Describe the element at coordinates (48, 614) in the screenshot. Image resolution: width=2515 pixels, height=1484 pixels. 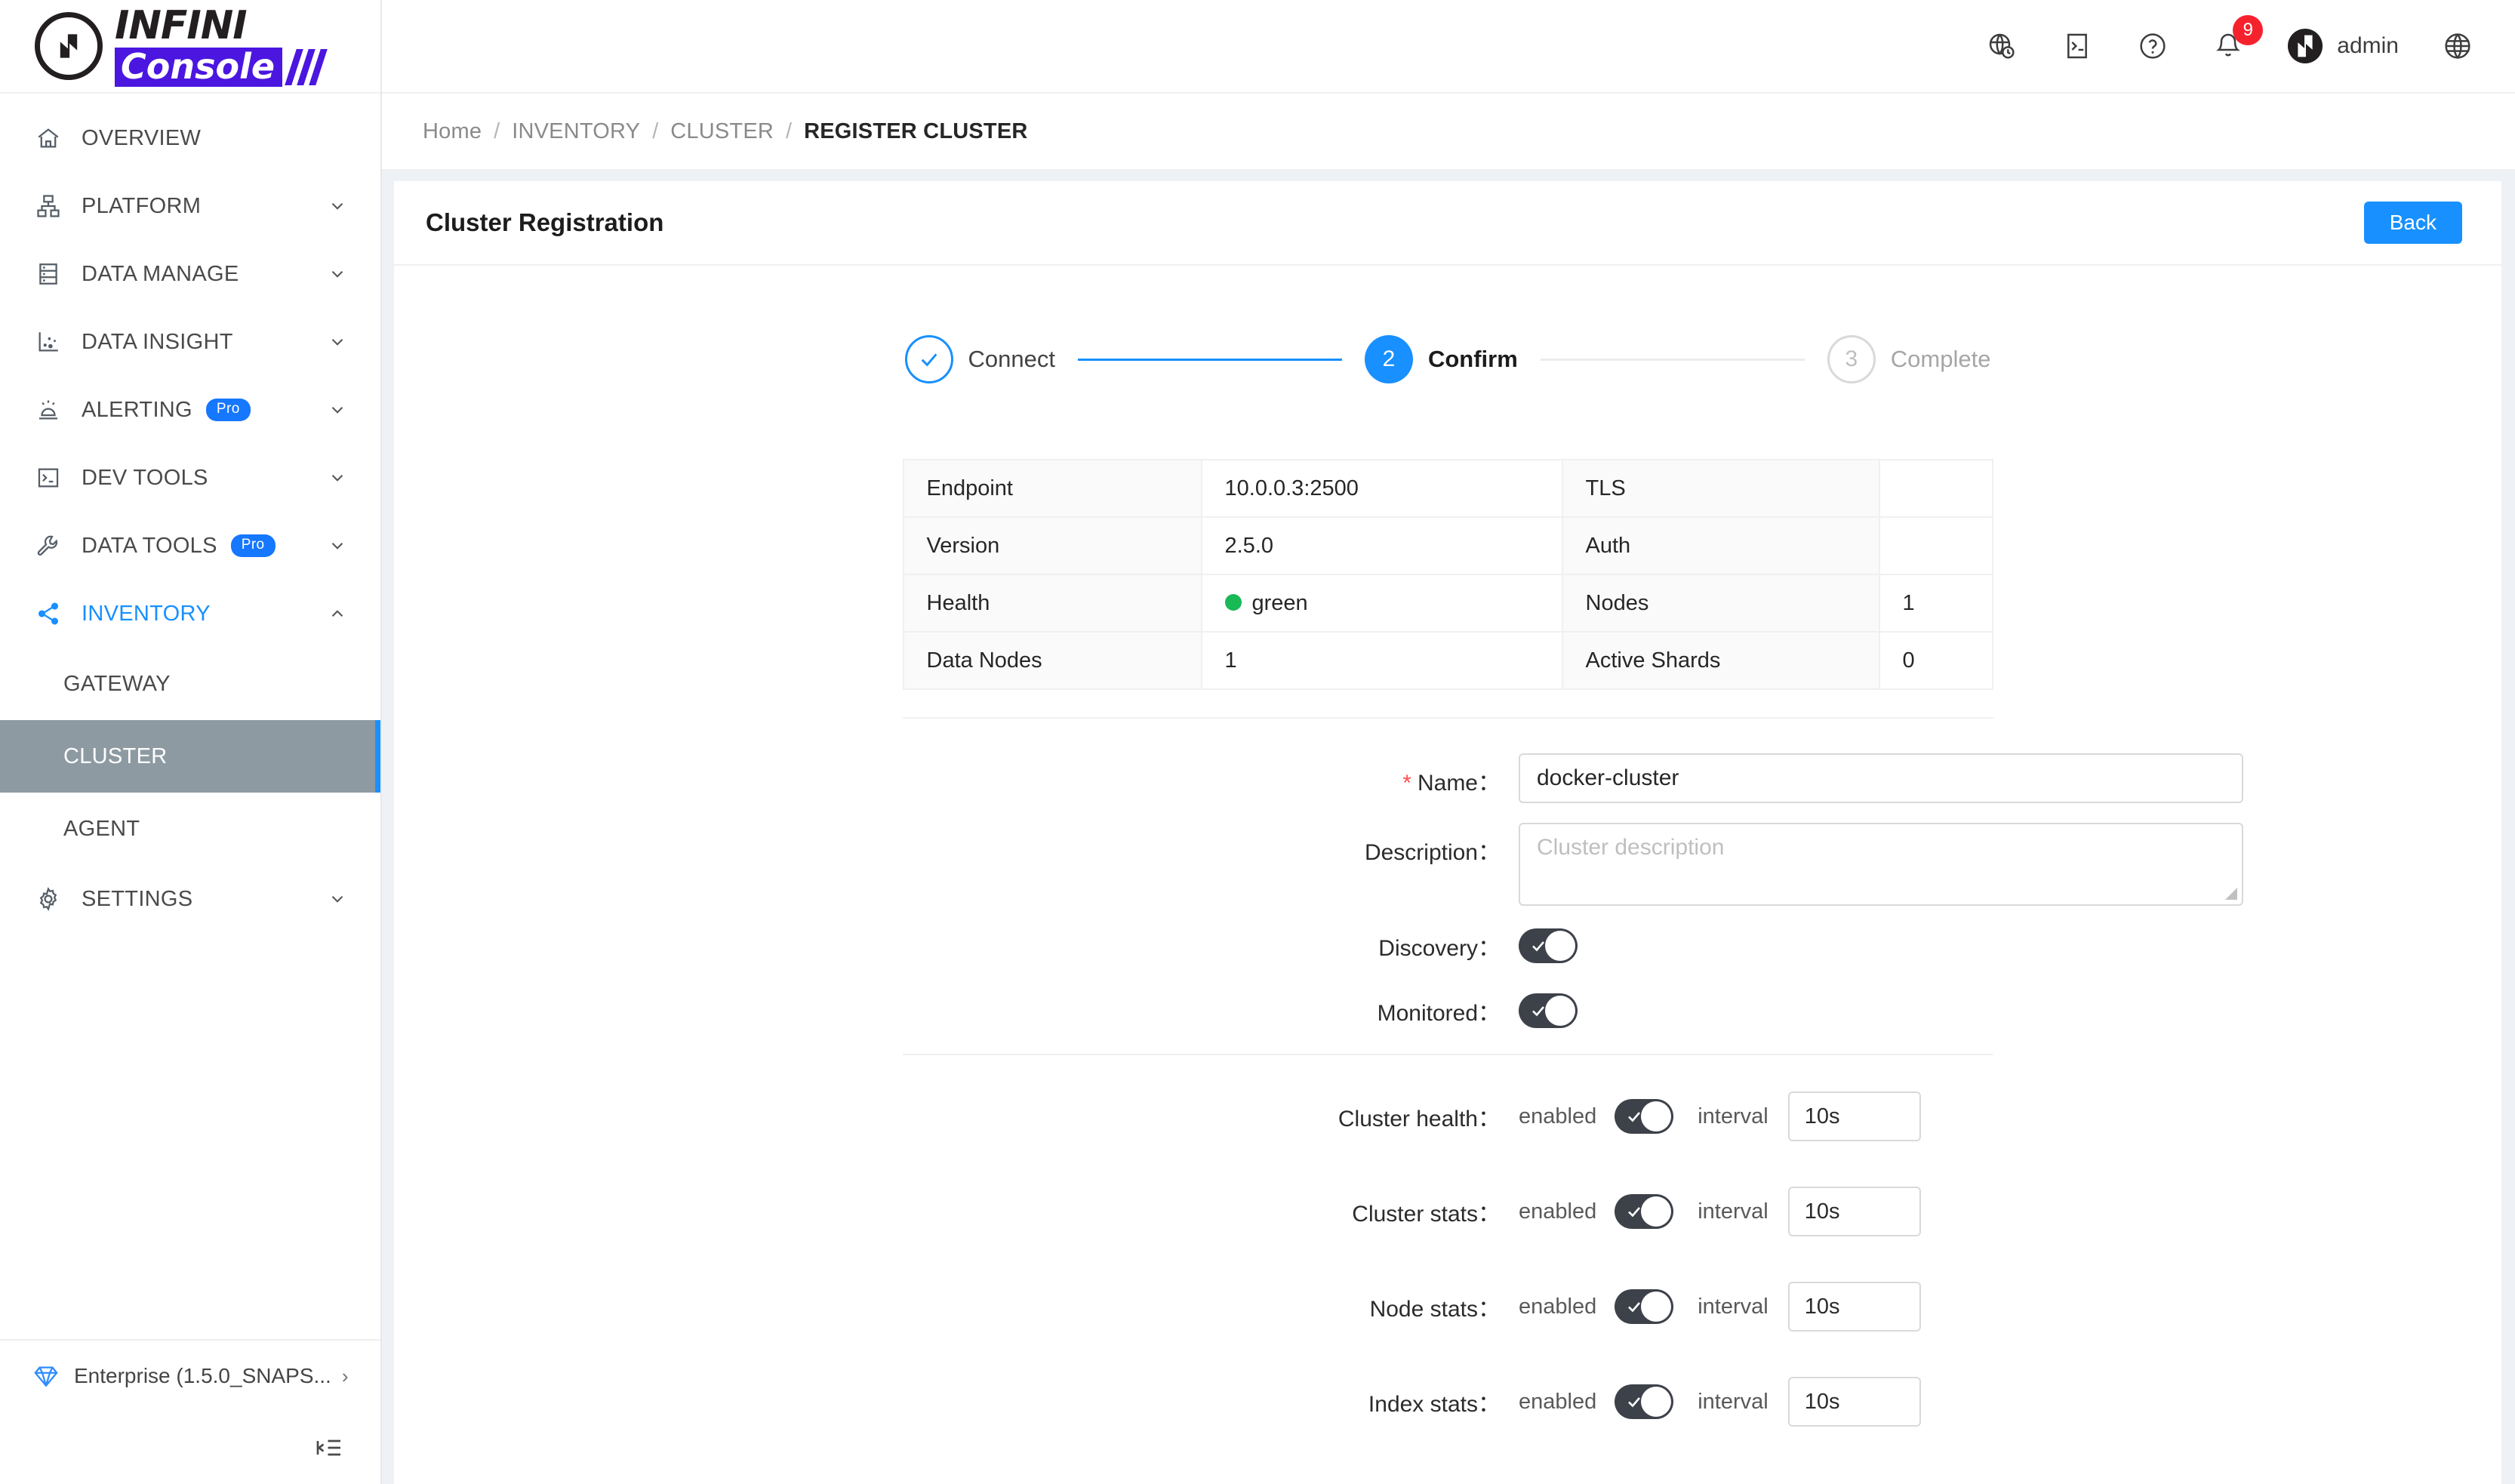
I see `share-icon` at that location.